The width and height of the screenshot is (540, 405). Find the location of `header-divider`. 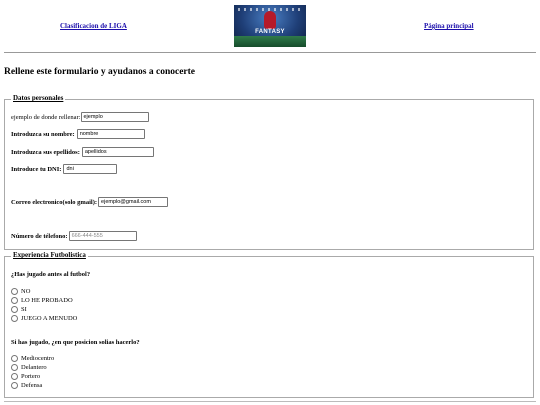

header-divider is located at coordinates (270, 52).